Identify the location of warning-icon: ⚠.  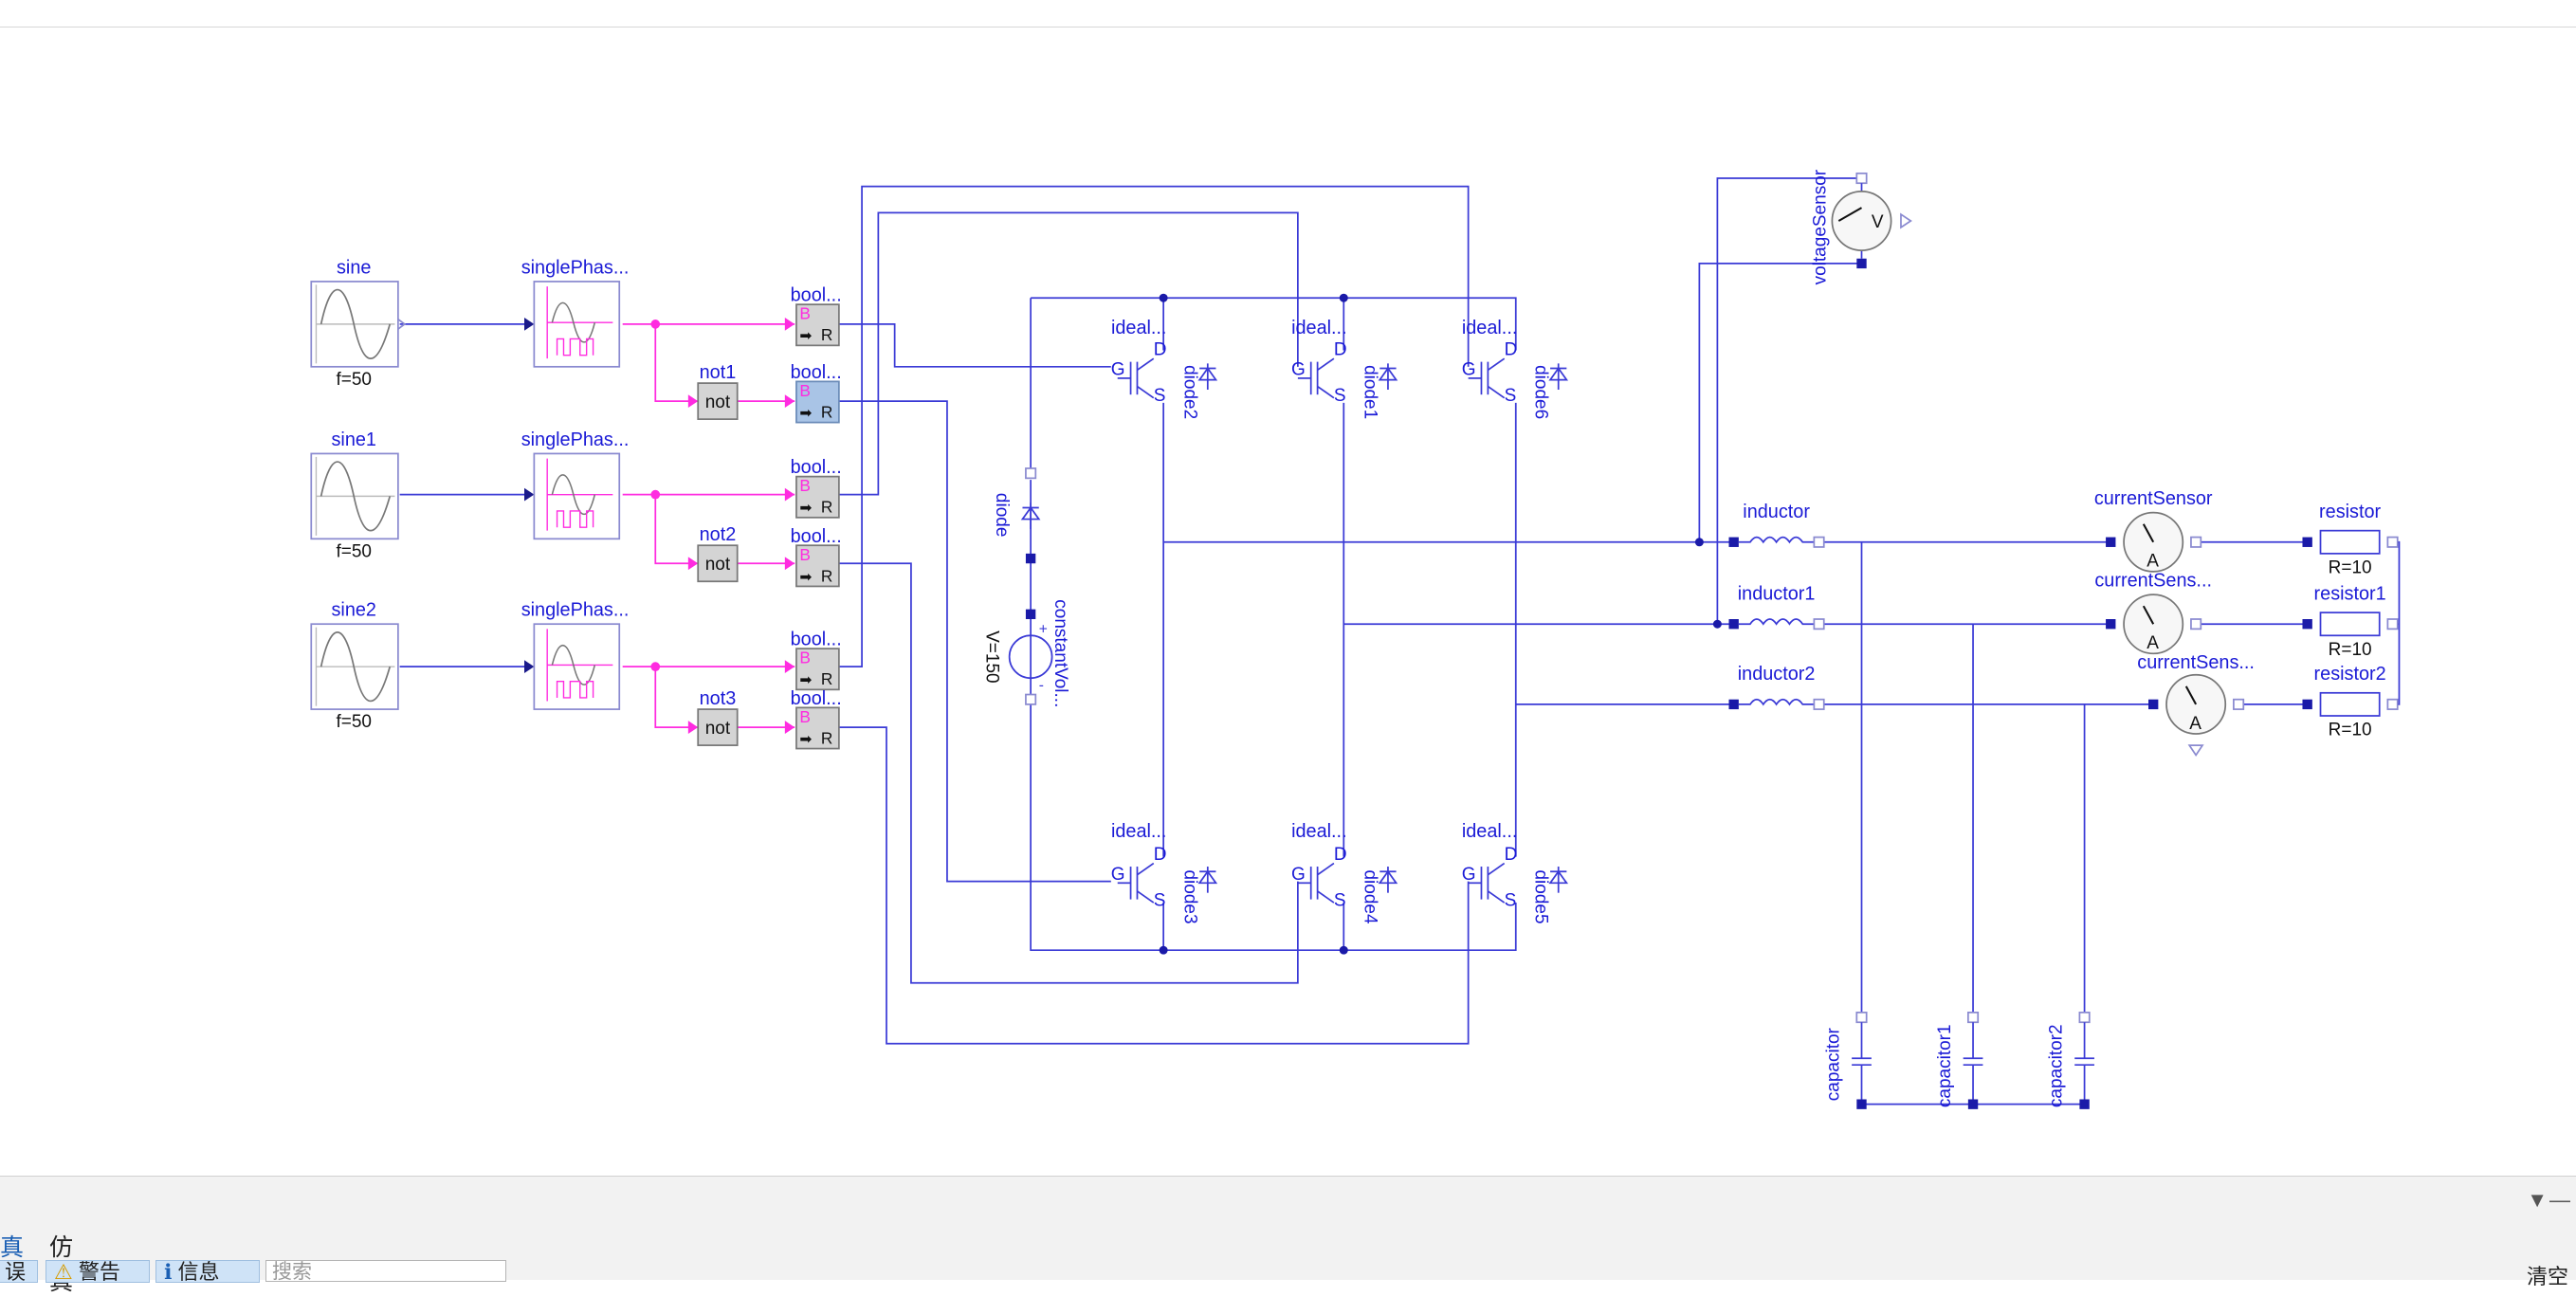
(63, 1271).